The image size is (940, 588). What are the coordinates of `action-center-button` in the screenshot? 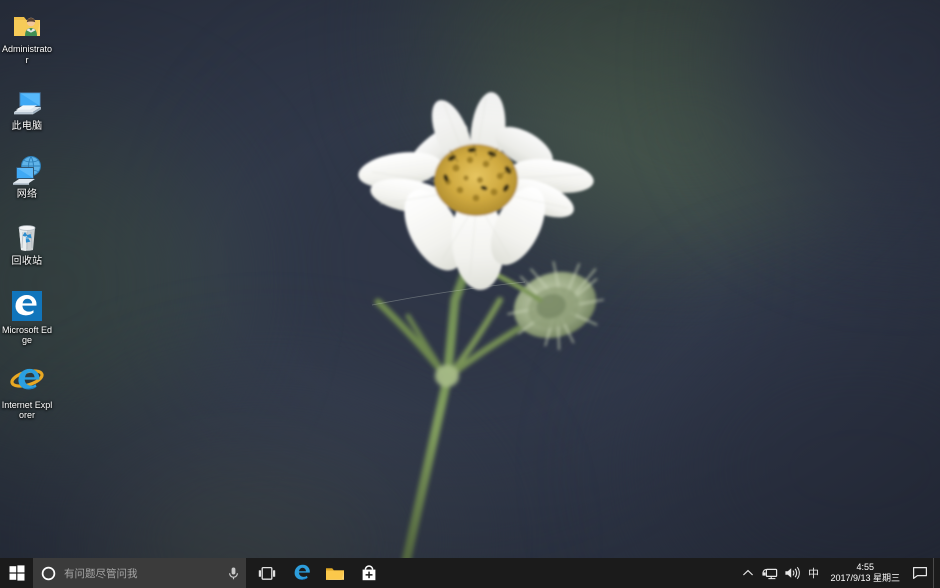 It's located at (920, 573).